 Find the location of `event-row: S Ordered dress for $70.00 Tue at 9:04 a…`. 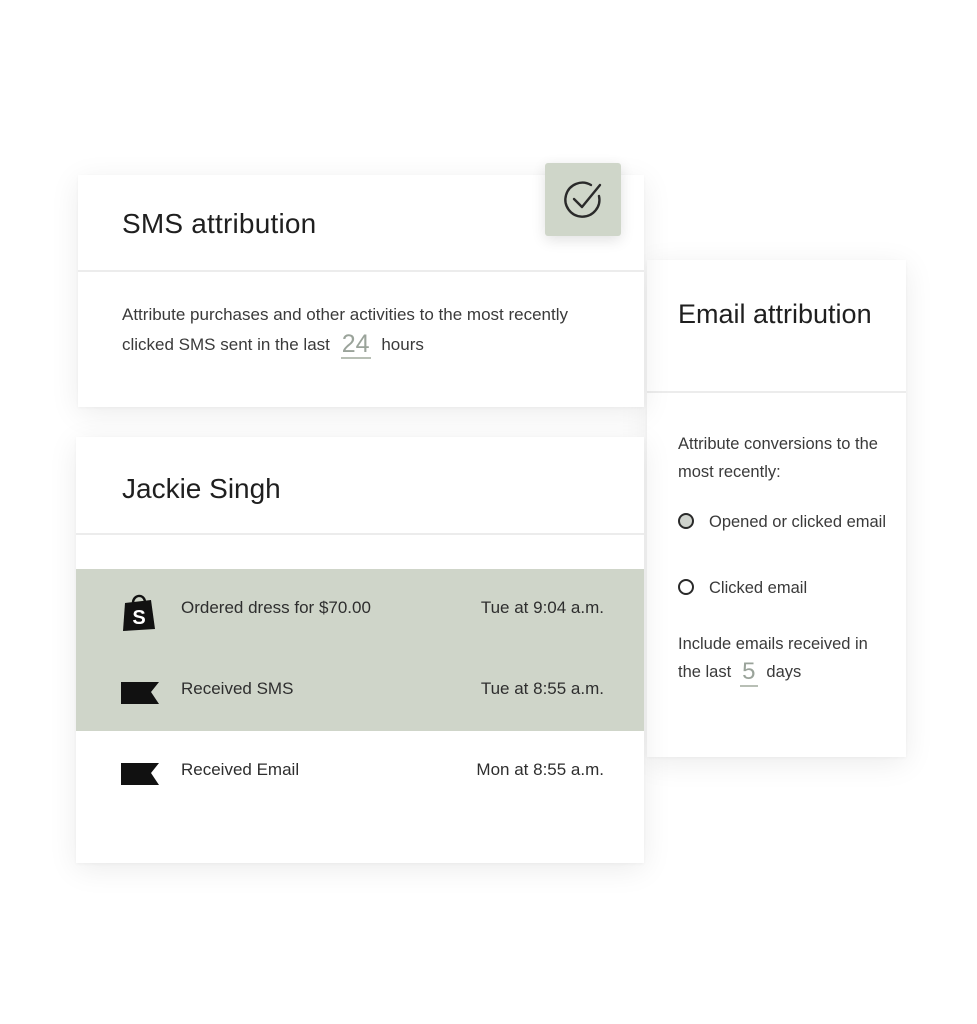

event-row: S Ordered dress for $70.00 Tue at 9:04 a… is located at coordinates (360, 609).